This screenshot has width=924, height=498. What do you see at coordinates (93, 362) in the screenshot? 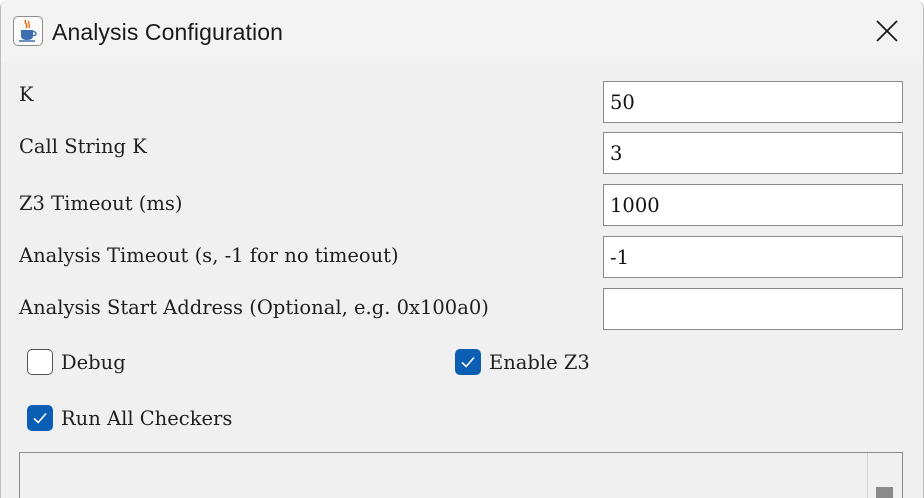
I see `debug-label: Debug` at bounding box center [93, 362].